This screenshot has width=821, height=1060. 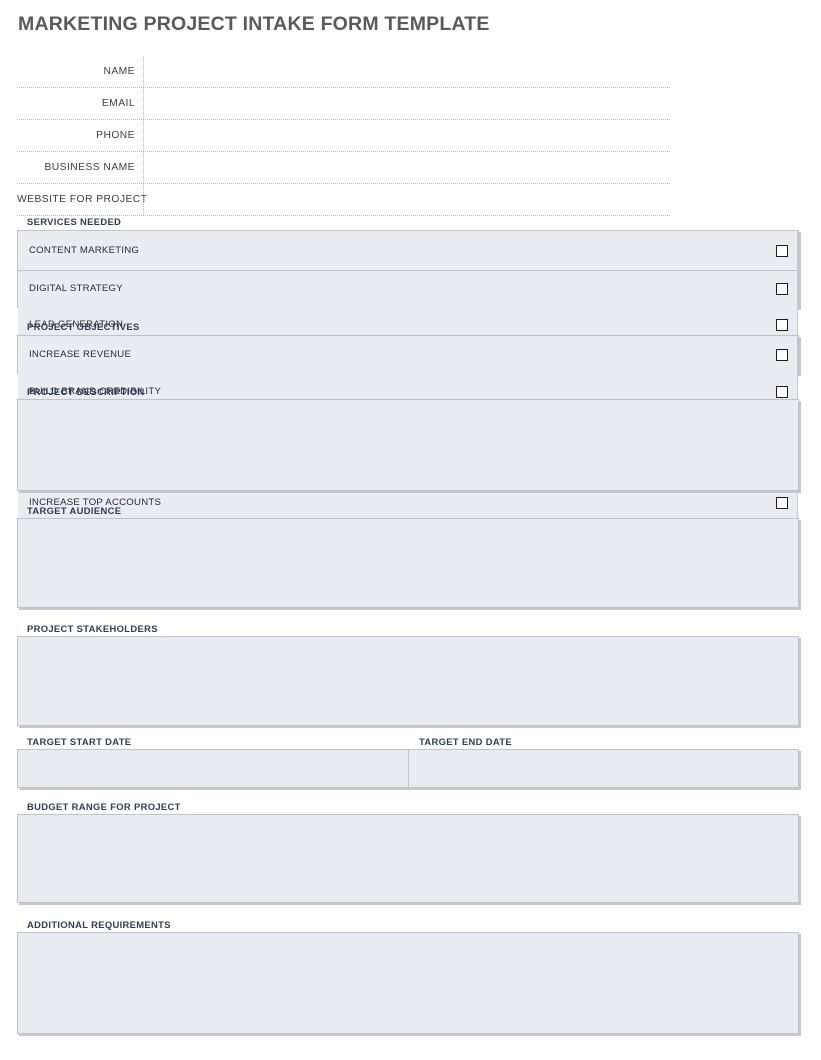 What do you see at coordinates (74, 510) in the screenshot?
I see `target-audience-heading: TARGET AUDIENCE` at bounding box center [74, 510].